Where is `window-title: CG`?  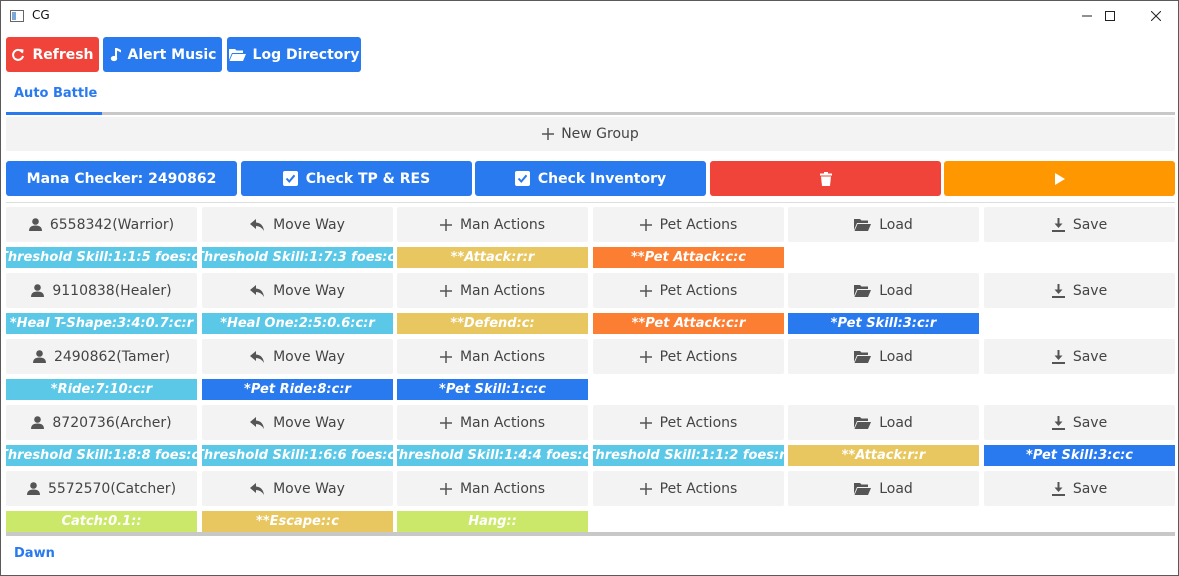 window-title: CG is located at coordinates (41, 15).